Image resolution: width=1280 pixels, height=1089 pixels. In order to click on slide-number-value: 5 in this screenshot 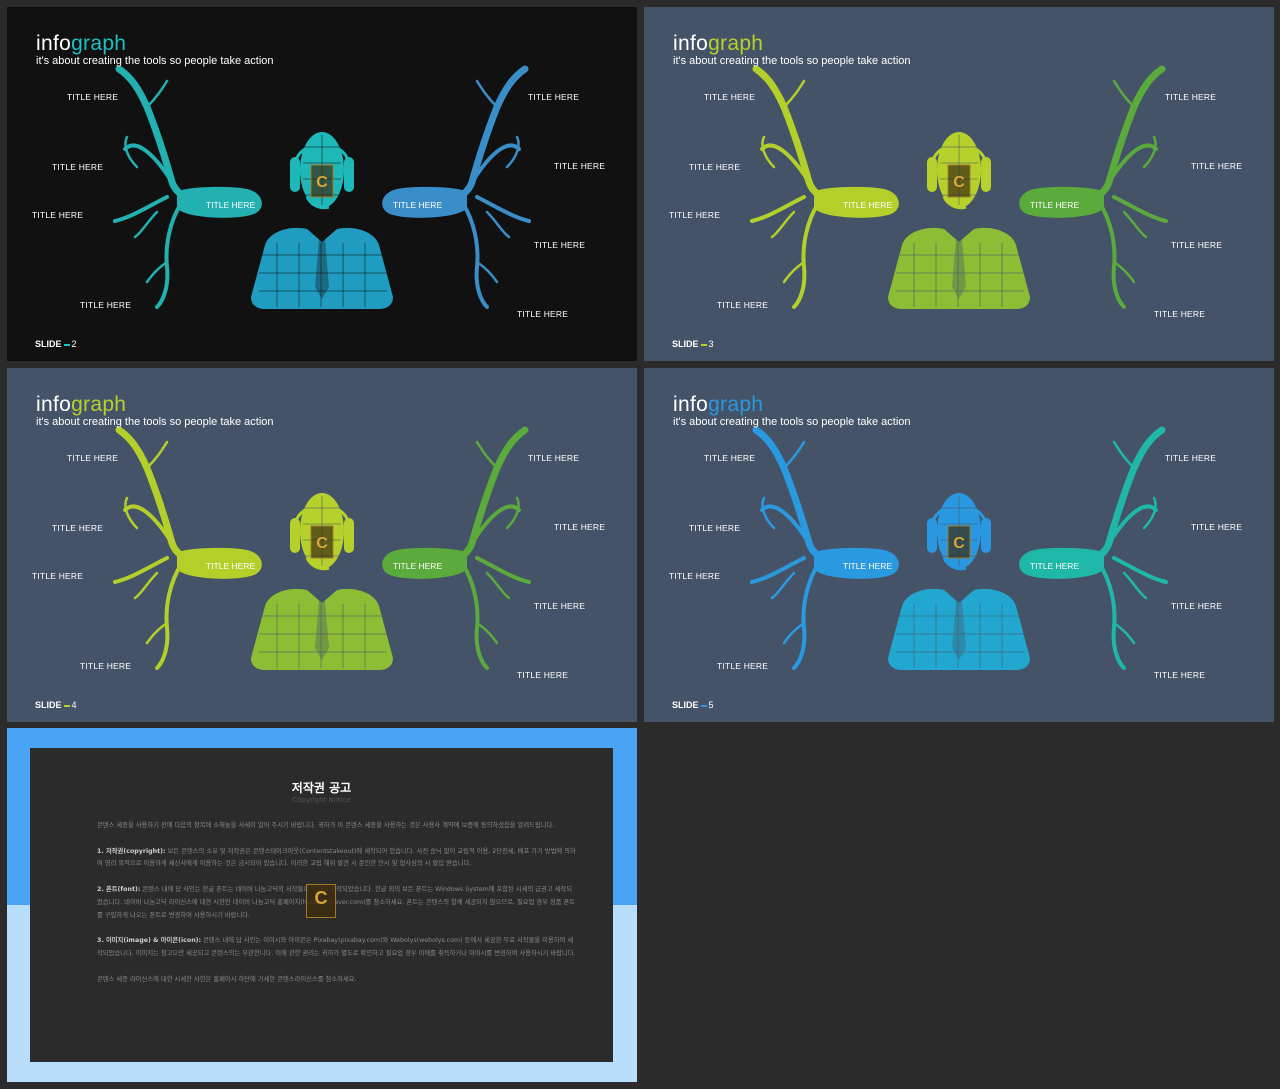, I will do `click(711, 705)`.